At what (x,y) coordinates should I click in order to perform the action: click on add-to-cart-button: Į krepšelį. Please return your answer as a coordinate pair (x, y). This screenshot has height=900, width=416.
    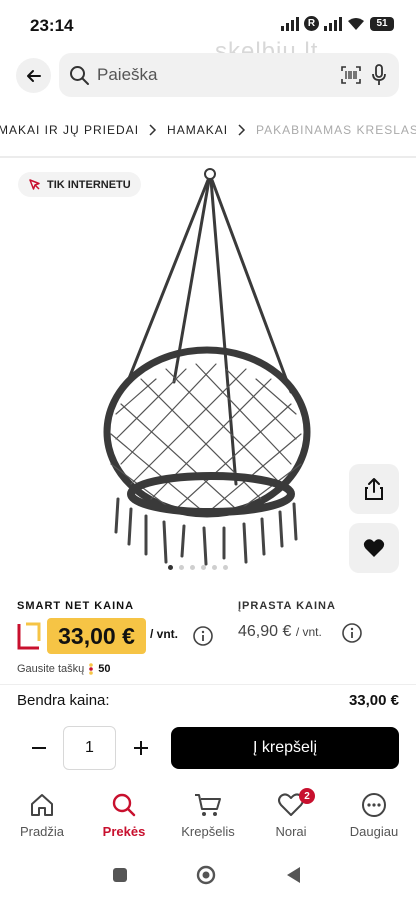
    Looking at the image, I should click on (285, 748).